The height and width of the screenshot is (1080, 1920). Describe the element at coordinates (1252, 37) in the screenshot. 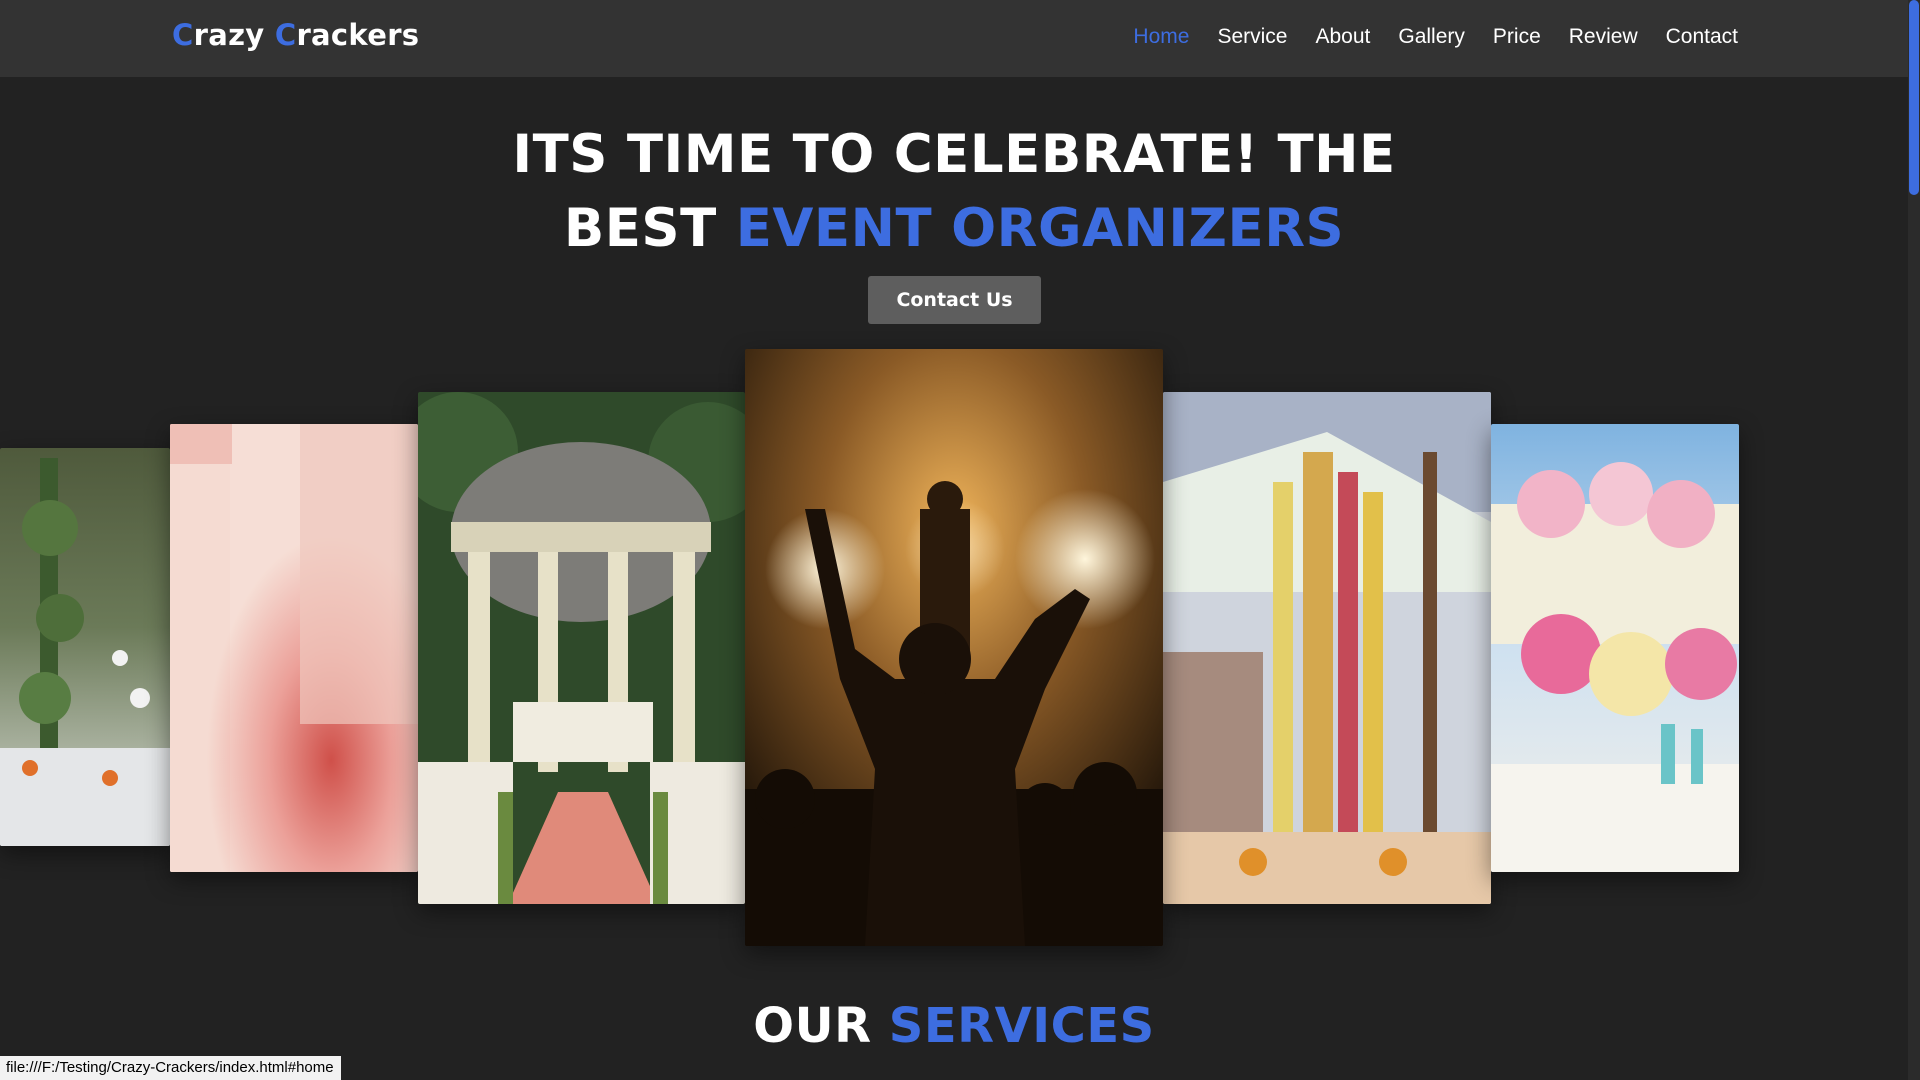

I see `nav-link-service: Service` at that location.